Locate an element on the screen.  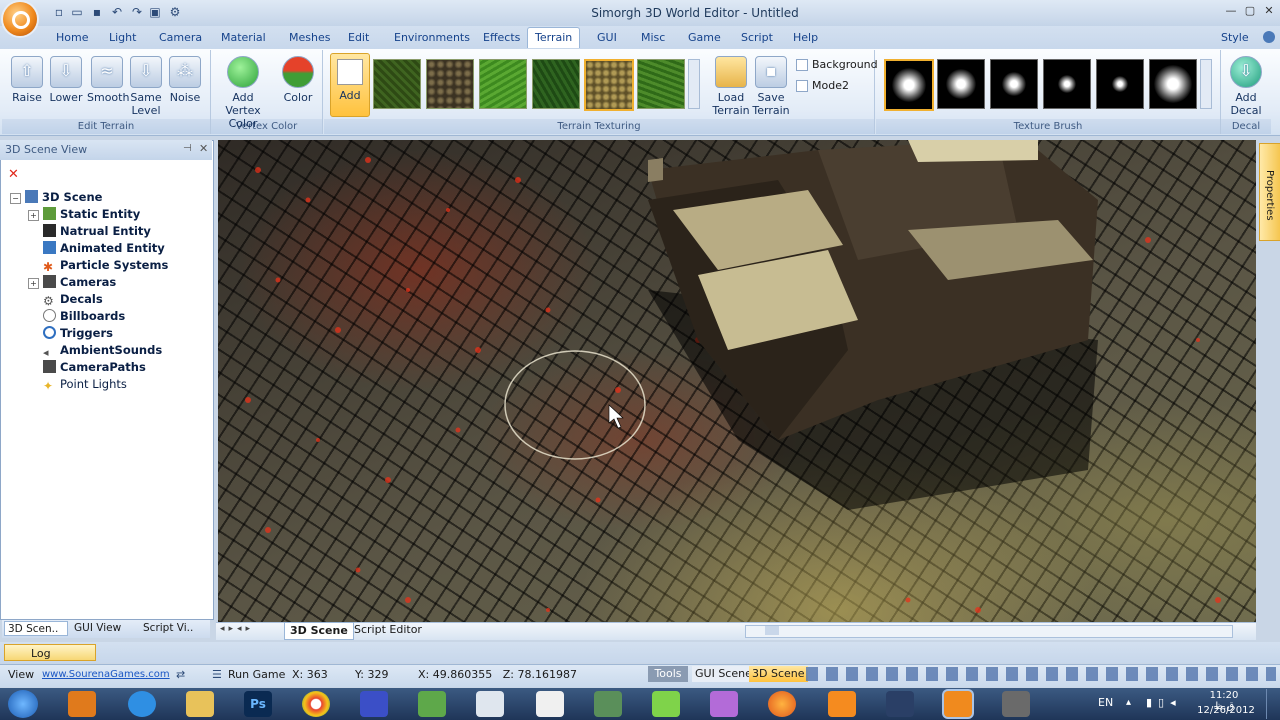
tools-tab: Tools is located at coordinates (668, 674).